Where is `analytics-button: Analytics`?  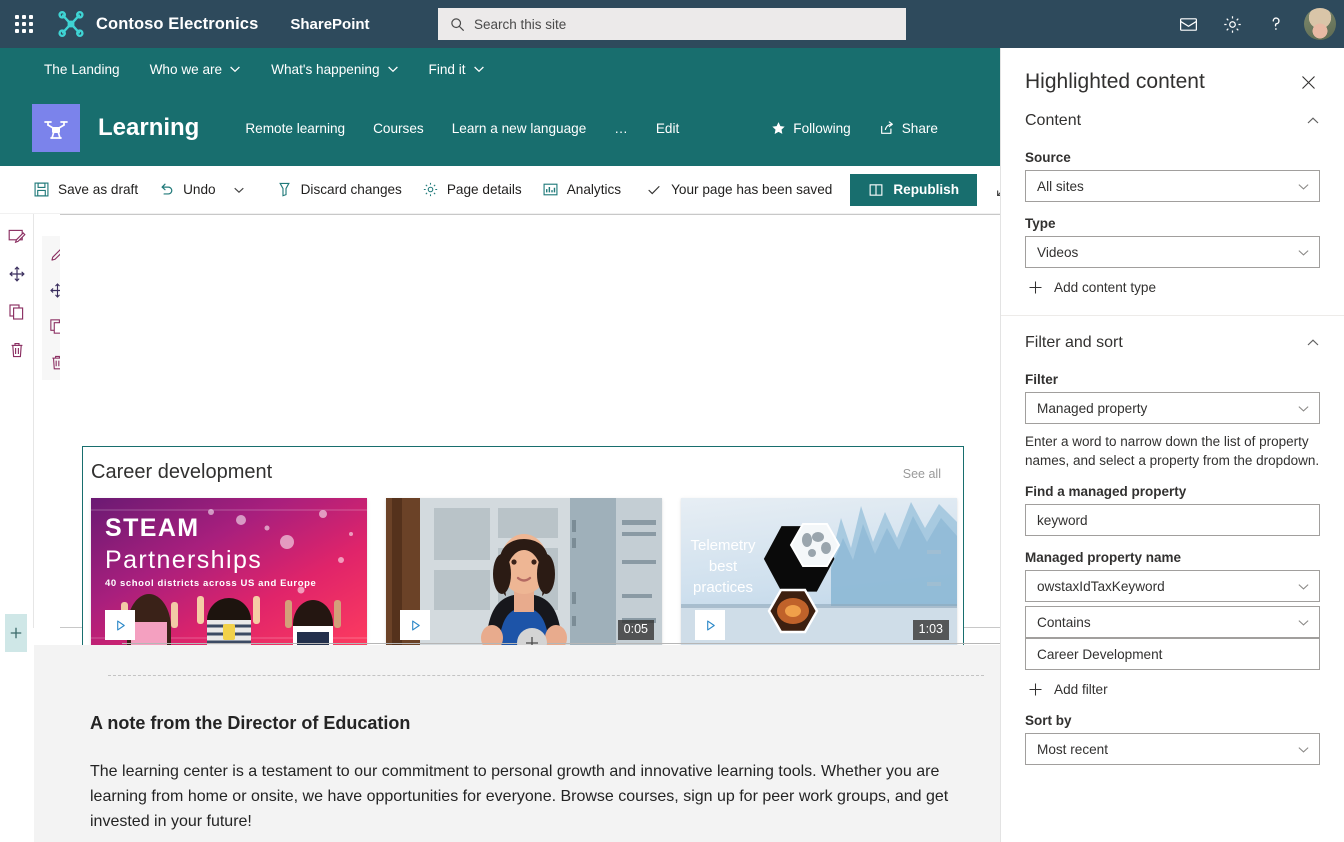
analytics-button: Analytics is located at coordinates (581, 189).